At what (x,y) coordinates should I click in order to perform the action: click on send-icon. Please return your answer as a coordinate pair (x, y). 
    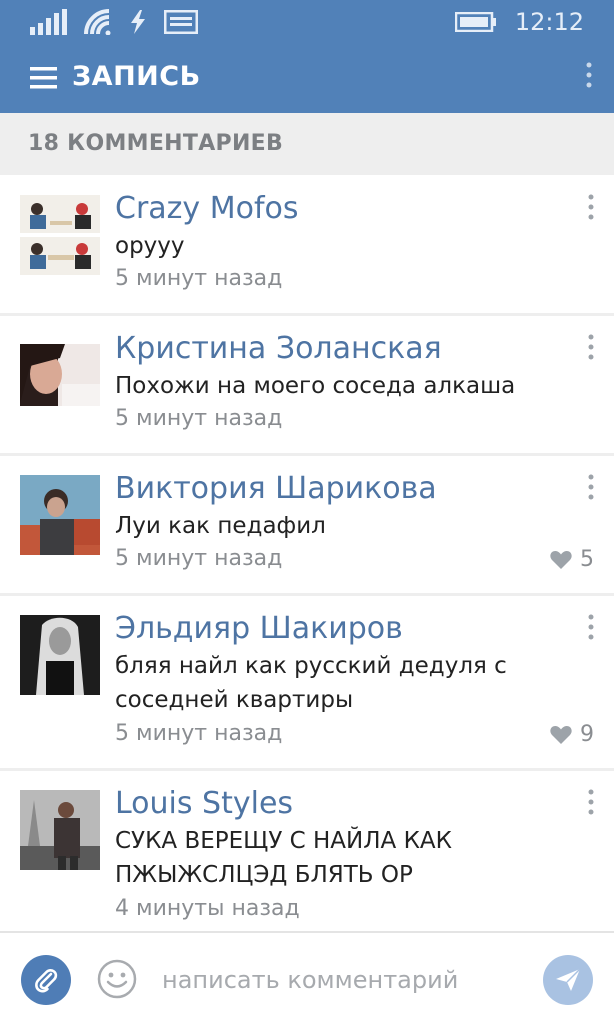
    Looking at the image, I should click on (568, 979).